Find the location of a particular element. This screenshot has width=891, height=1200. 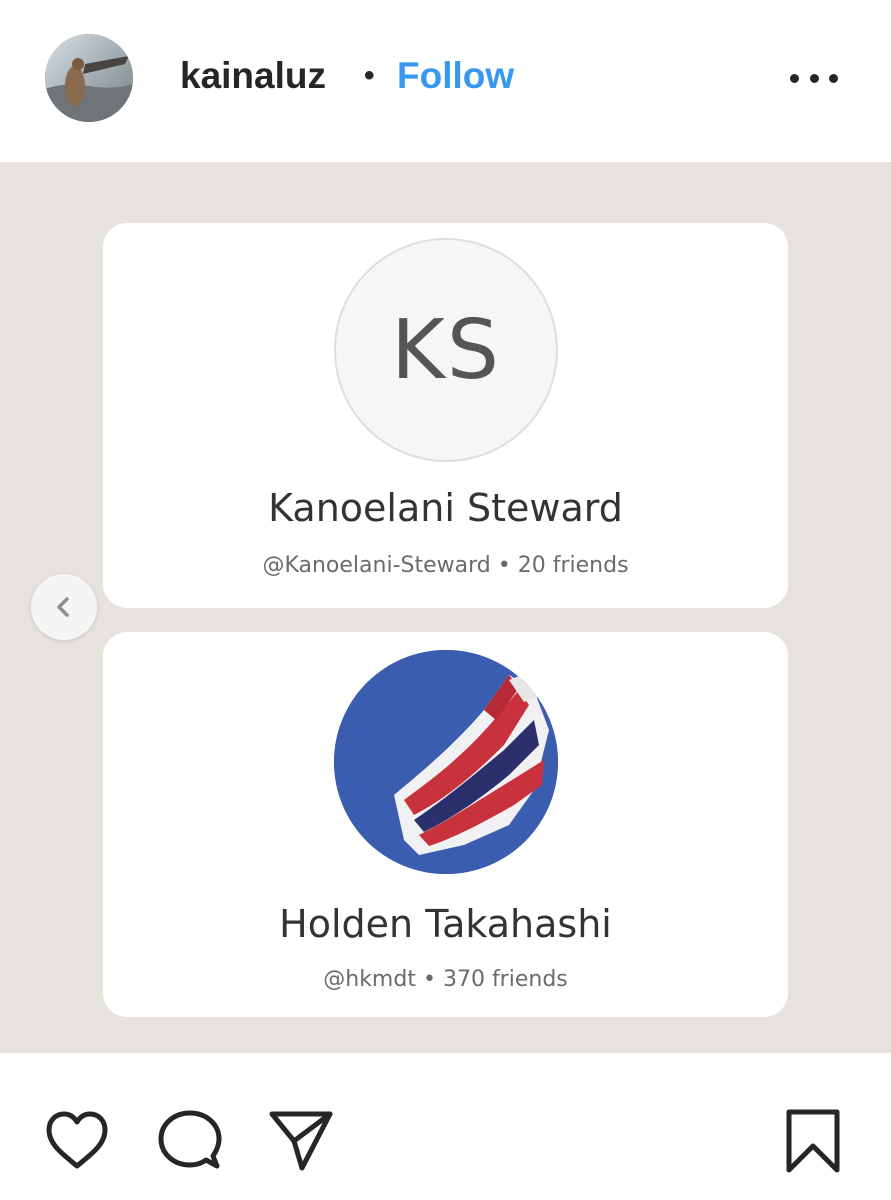

profile-handle: @hkmdt is located at coordinates (369, 979).